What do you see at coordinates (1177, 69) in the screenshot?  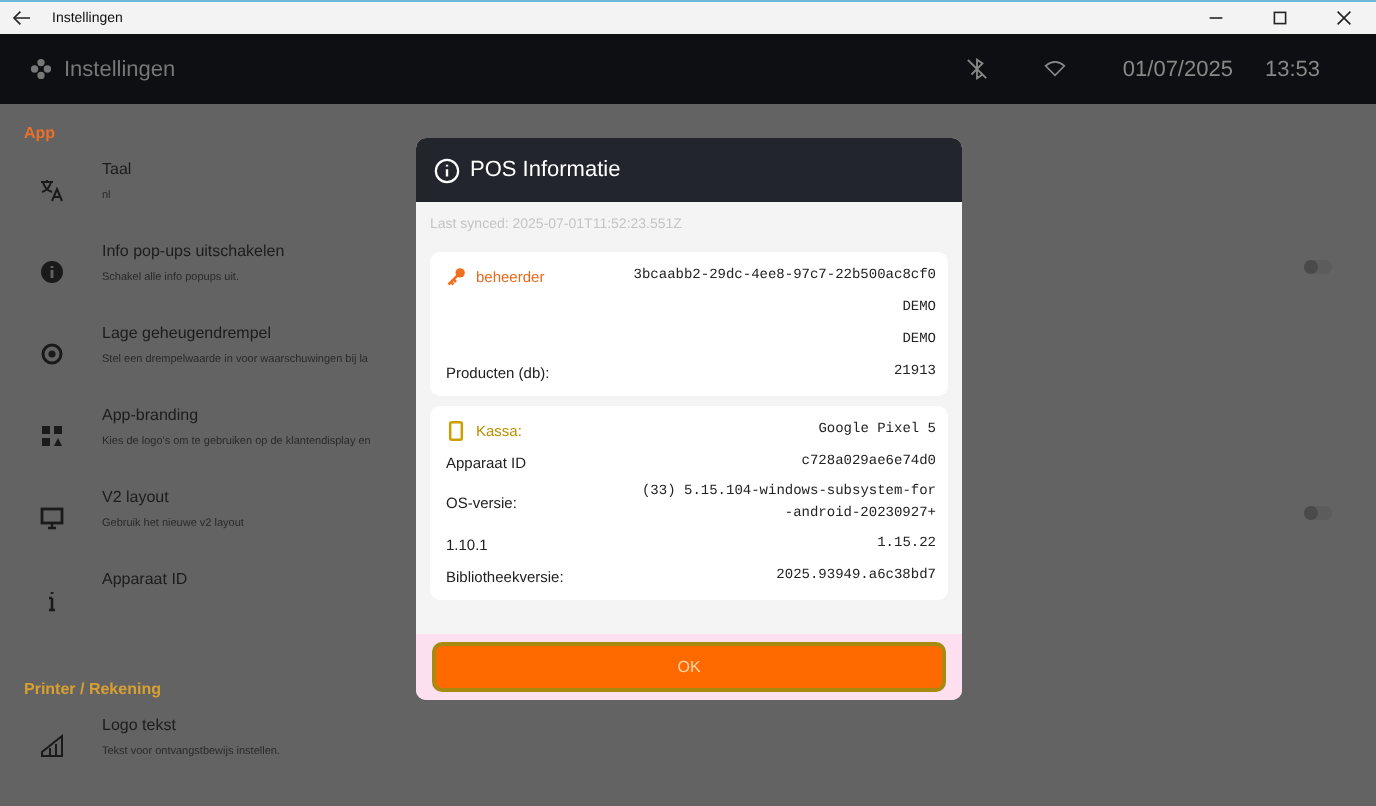 I see `date-text: 01/07/2025` at bounding box center [1177, 69].